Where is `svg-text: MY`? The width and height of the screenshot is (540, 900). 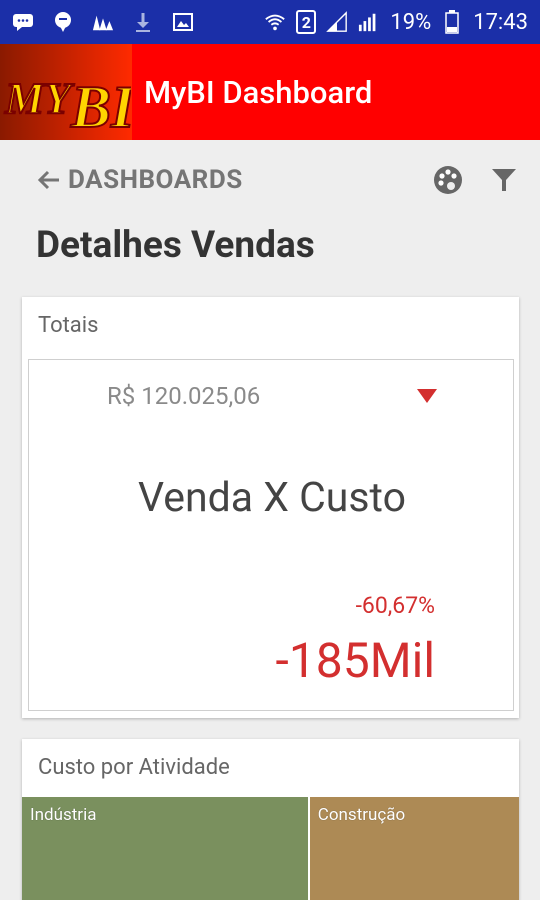
svg-text: MY is located at coordinates (39, 98).